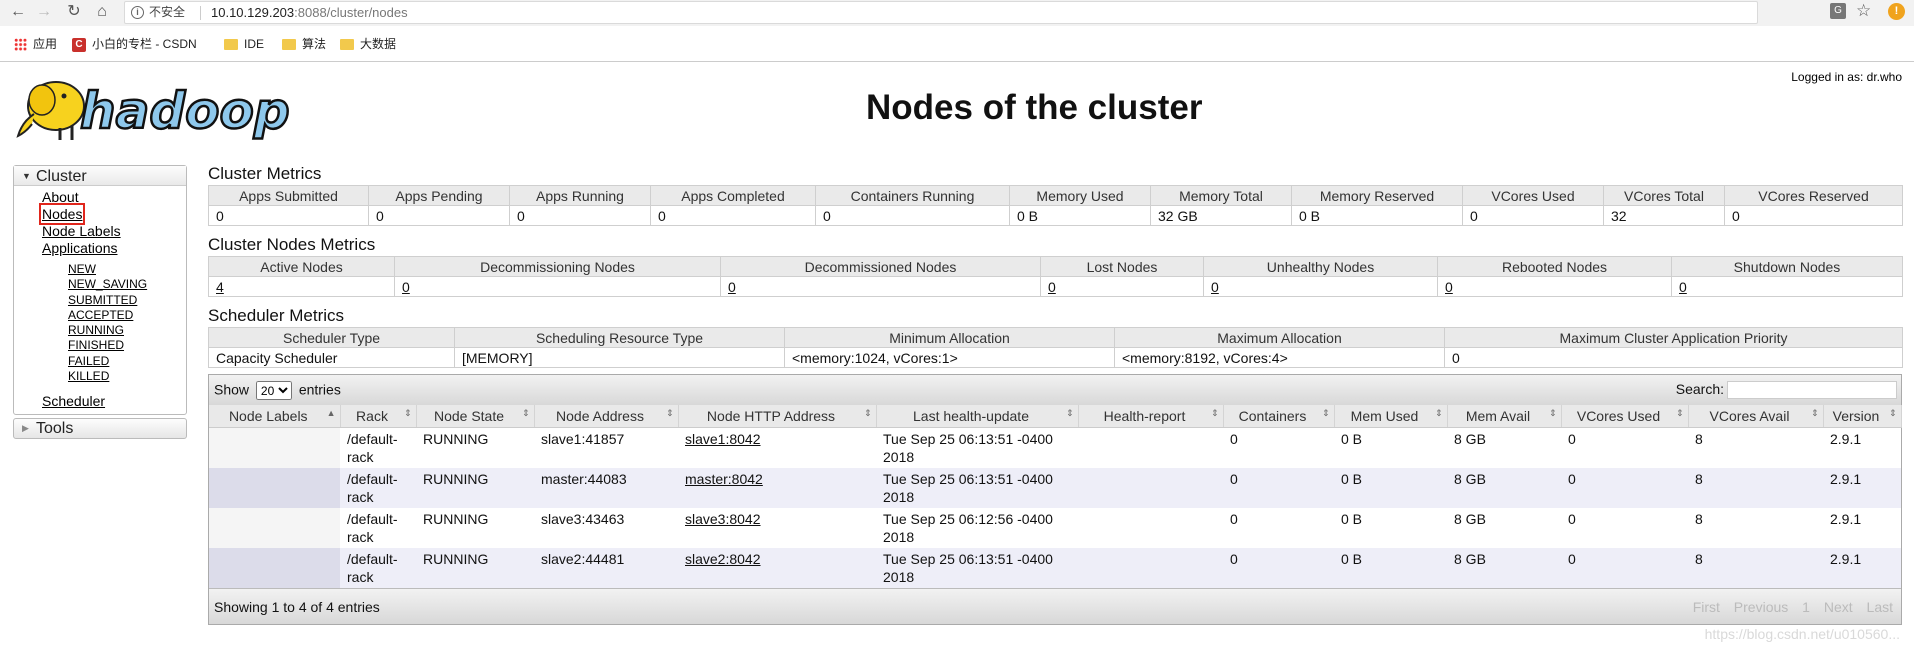 This screenshot has height=654, width=1914. What do you see at coordinates (1279, 416) in the screenshot?
I see `col-containers: Containers ⇕` at bounding box center [1279, 416].